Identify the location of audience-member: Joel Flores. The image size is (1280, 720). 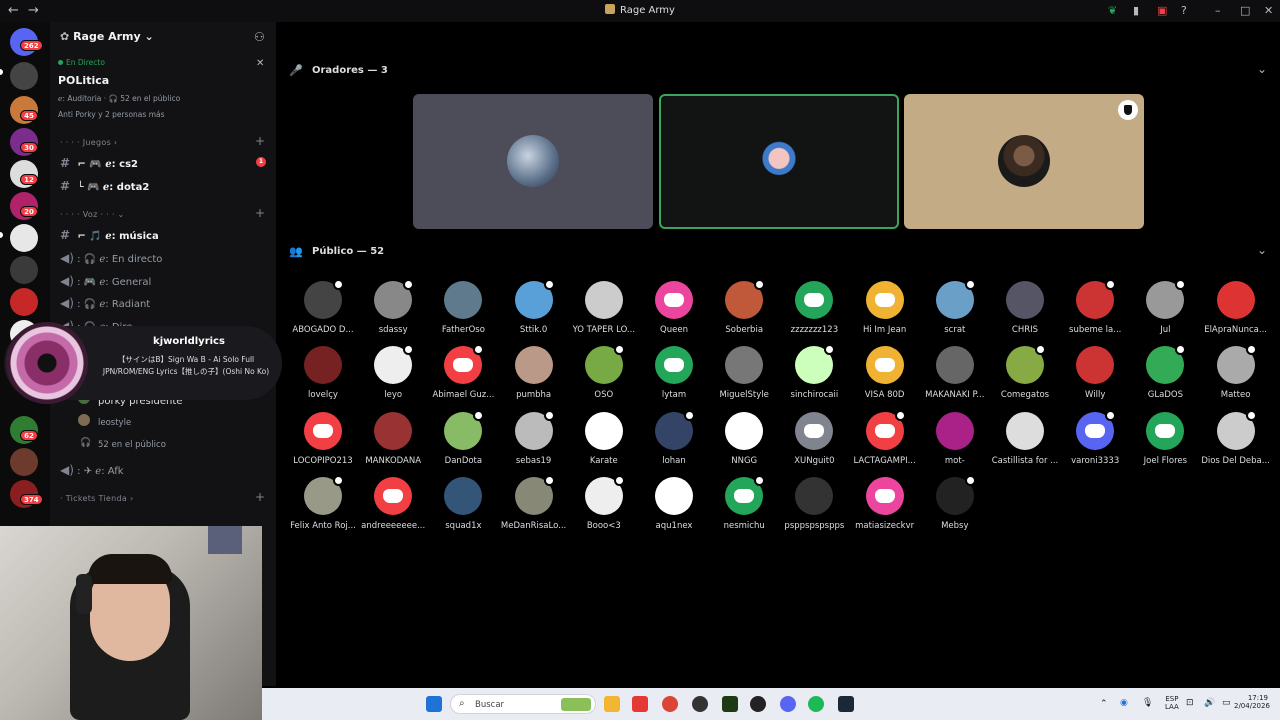
(1165, 438).